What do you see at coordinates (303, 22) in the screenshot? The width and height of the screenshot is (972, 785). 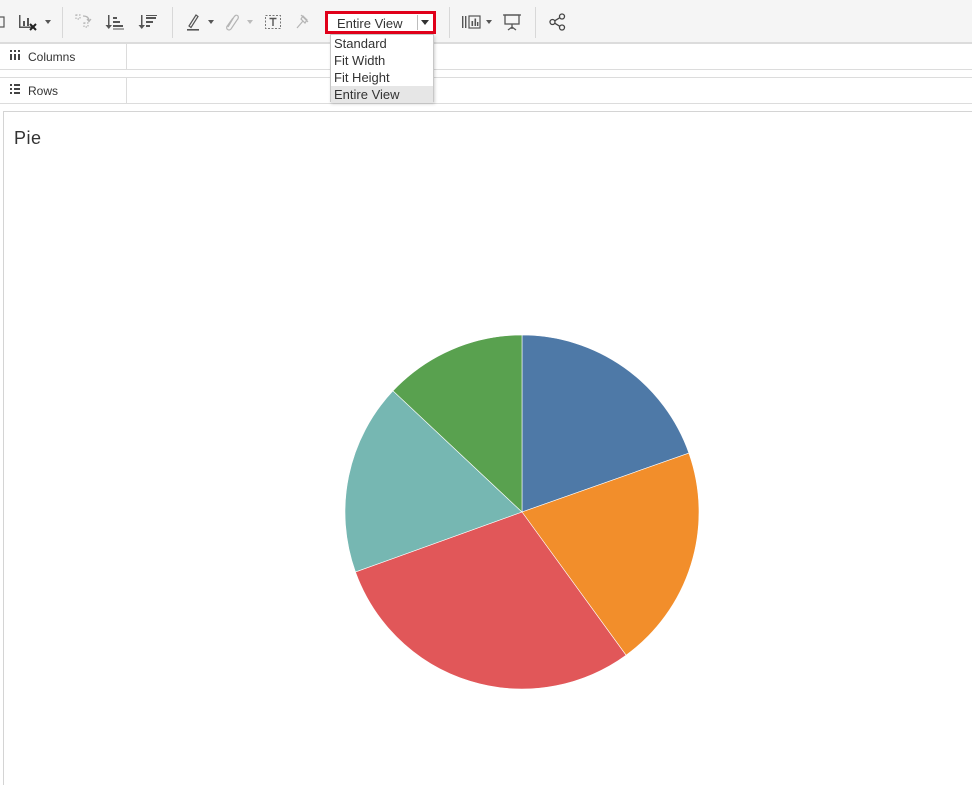 I see `fix-axes-pin-icon` at bounding box center [303, 22].